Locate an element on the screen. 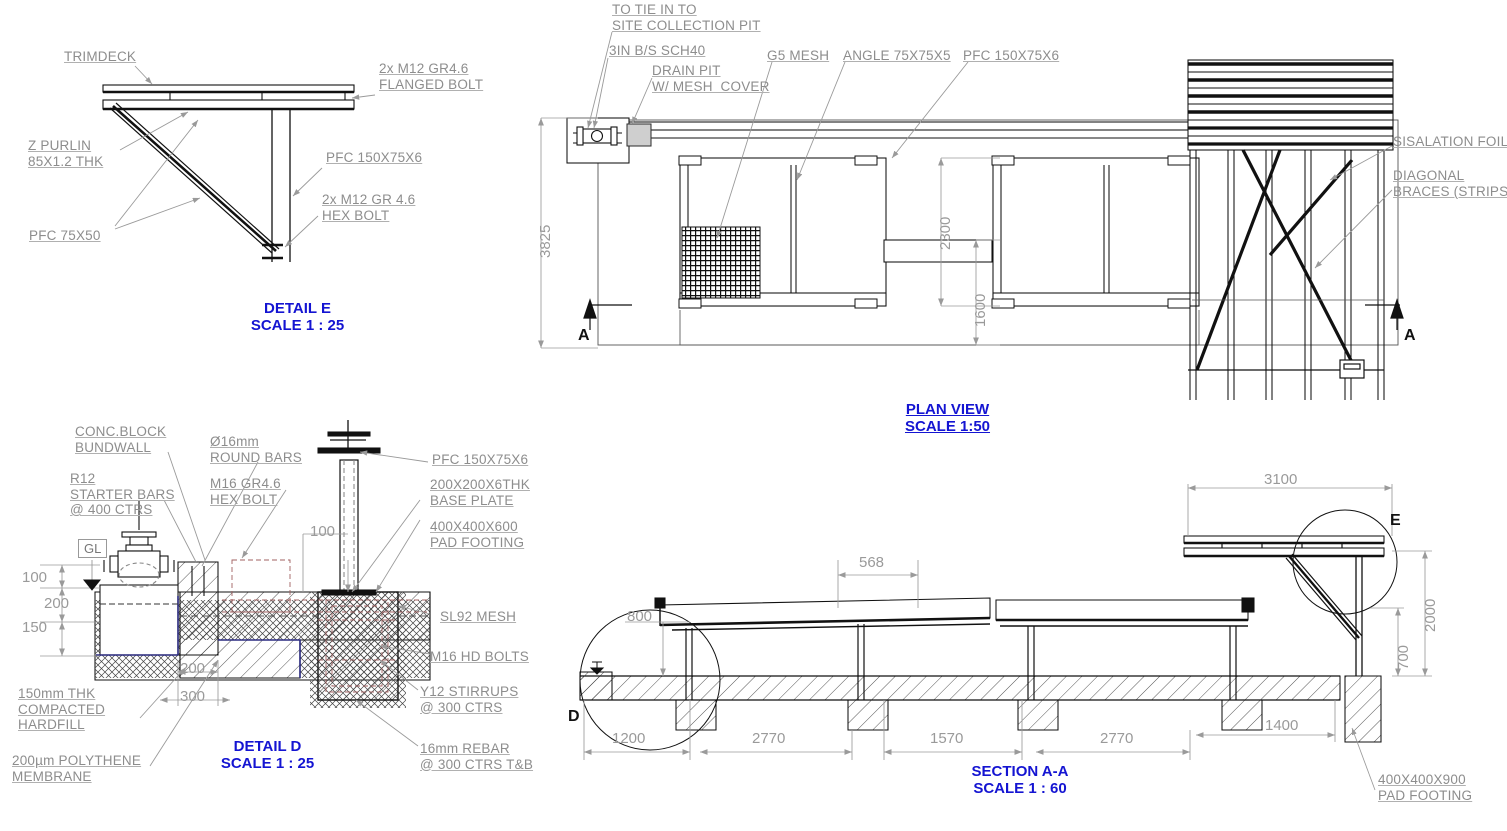 The width and height of the screenshot is (1507, 831). dim-s-700: 700 is located at coordinates (1403, 657).